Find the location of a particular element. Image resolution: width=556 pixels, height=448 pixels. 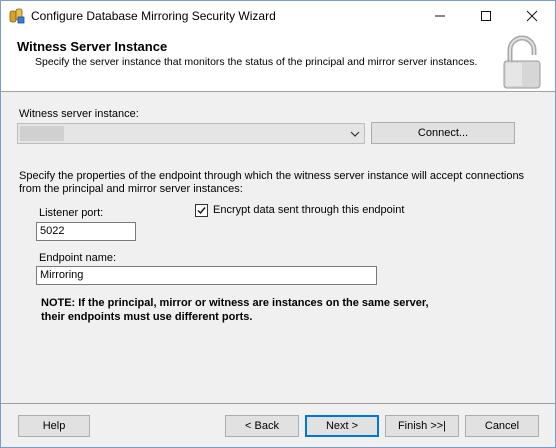

witness-instance-value is located at coordinates (42, 133).